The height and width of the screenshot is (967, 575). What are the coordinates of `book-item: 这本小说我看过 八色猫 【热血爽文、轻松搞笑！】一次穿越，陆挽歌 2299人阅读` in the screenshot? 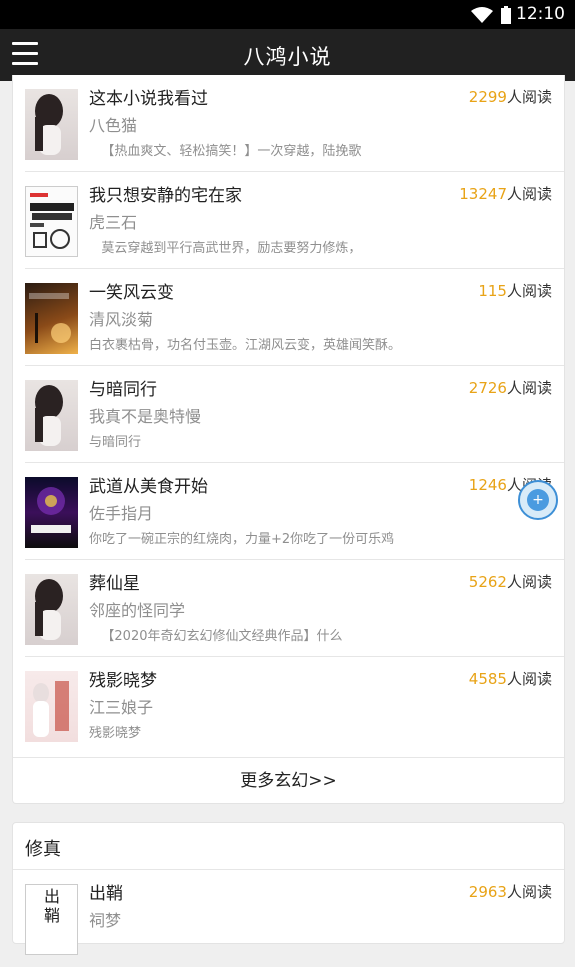 It's located at (288, 123).